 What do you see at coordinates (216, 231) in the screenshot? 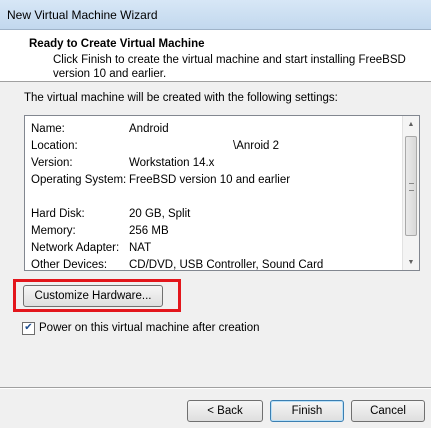
I see `setting-row-memory: Memory: 256 MB` at bounding box center [216, 231].